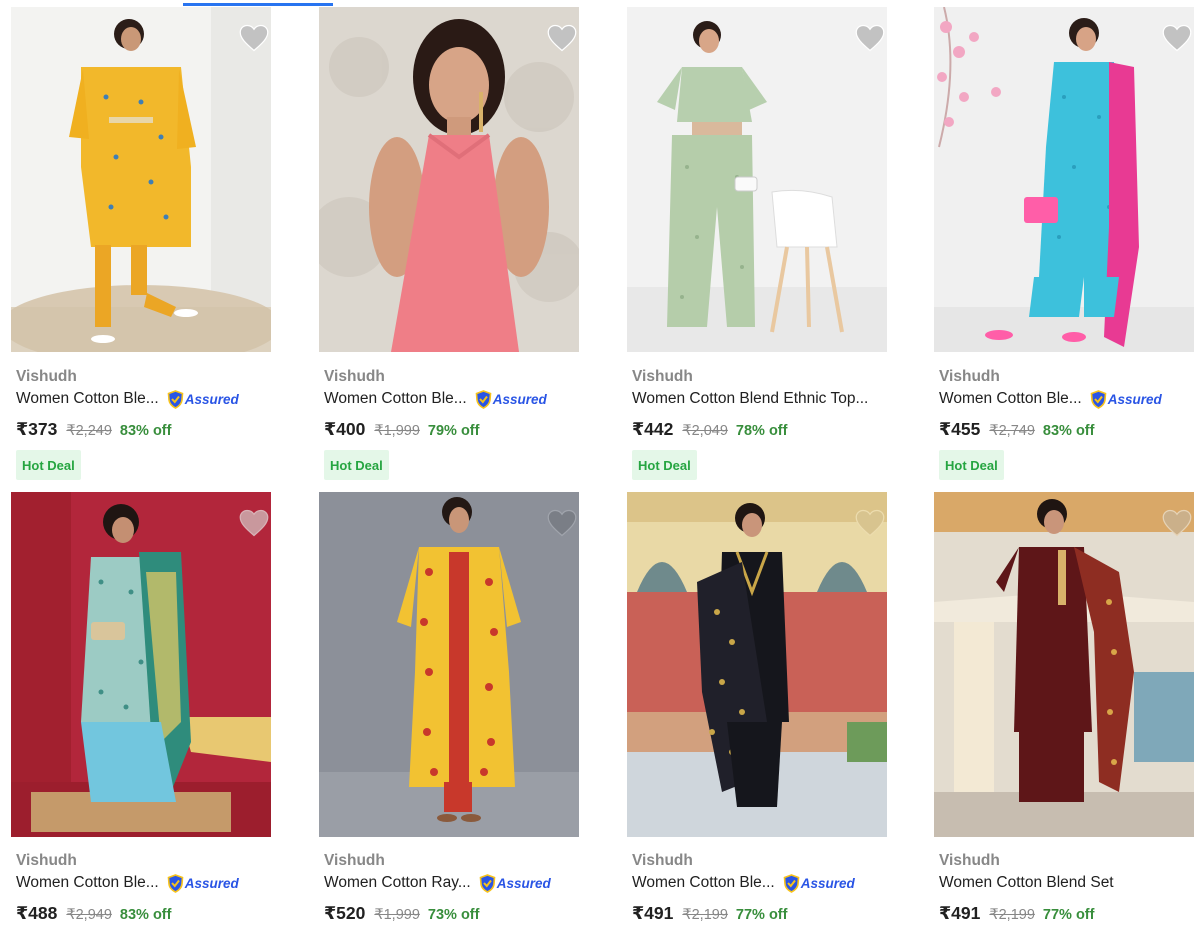  What do you see at coordinates (89, 915) in the screenshot?
I see `original-price: ₹2,949` at bounding box center [89, 915].